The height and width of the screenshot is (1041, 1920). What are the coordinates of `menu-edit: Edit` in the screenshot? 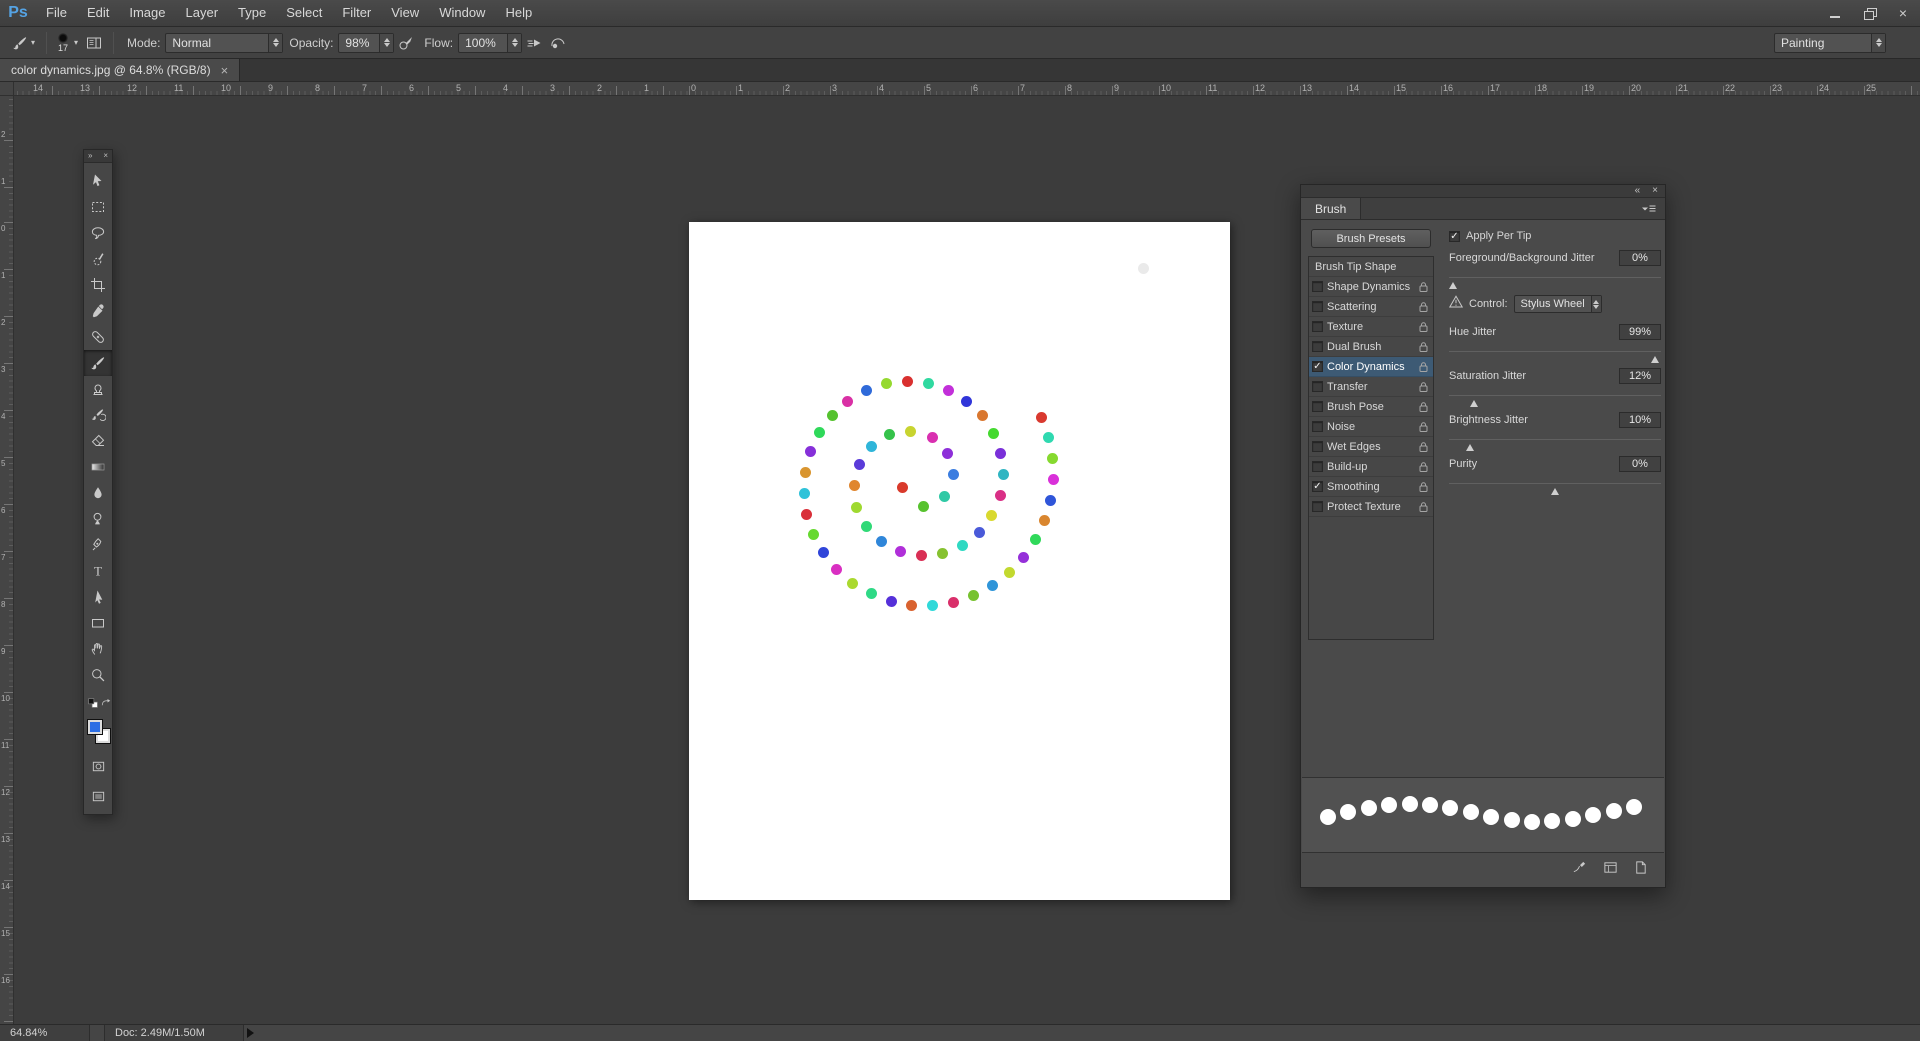 It's located at (98, 13).